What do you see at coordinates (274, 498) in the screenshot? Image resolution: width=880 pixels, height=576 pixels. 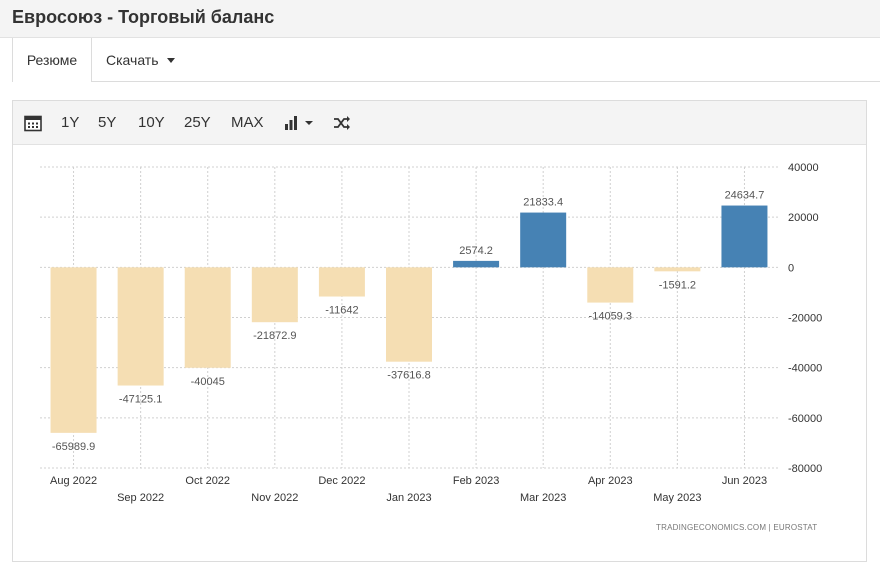 I see `x-tick-label: Nov 2022` at bounding box center [274, 498].